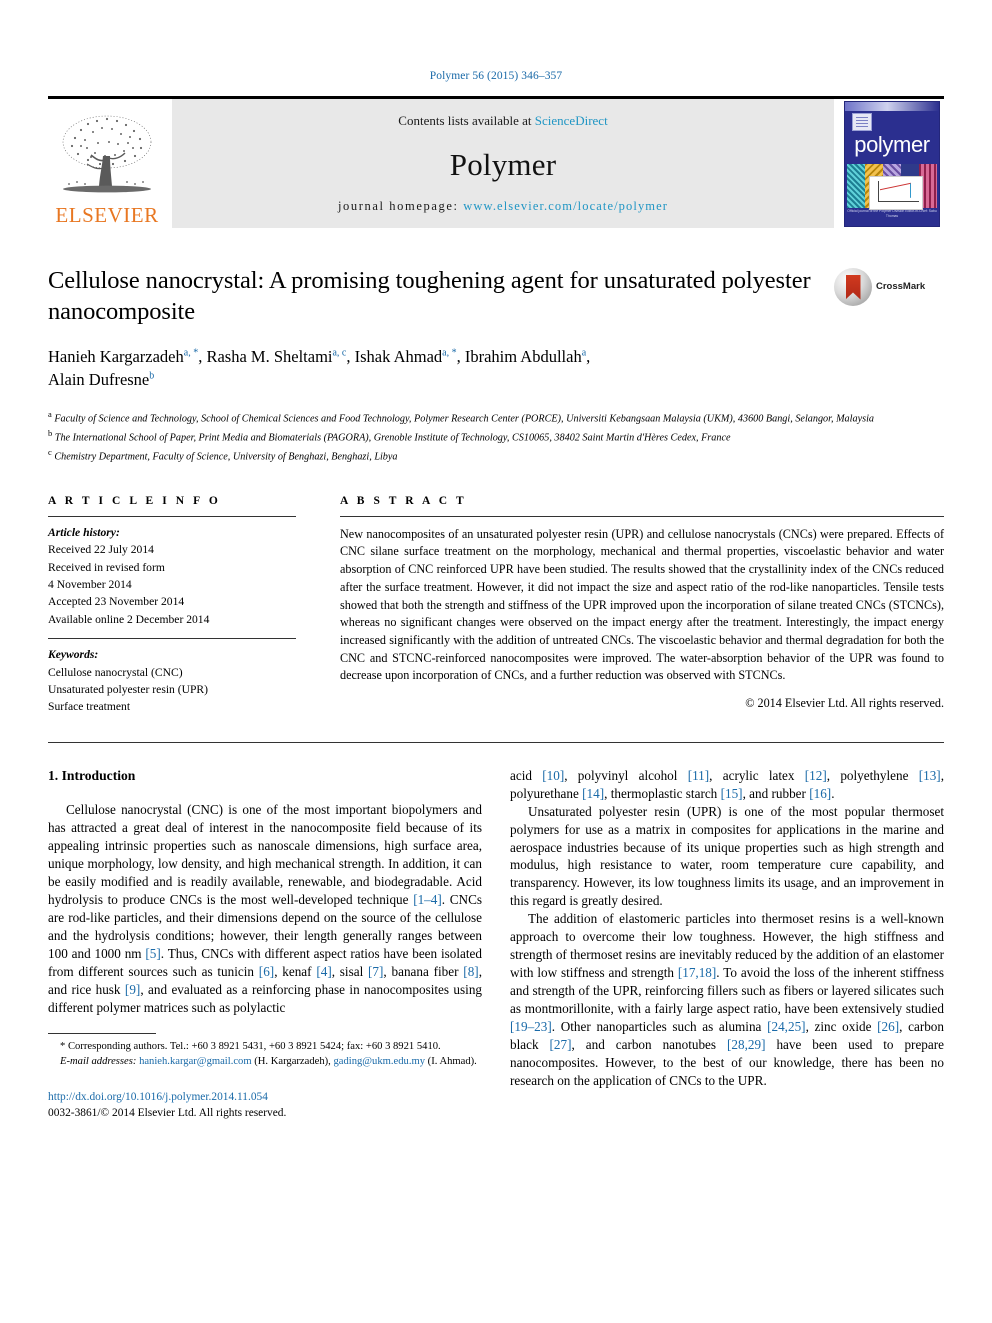 This screenshot has height=1323, width=992. What do you see at coordinates (375, 971) in the screenshot?
I see `citation-link: [7]` at bounding box center [375, 971].